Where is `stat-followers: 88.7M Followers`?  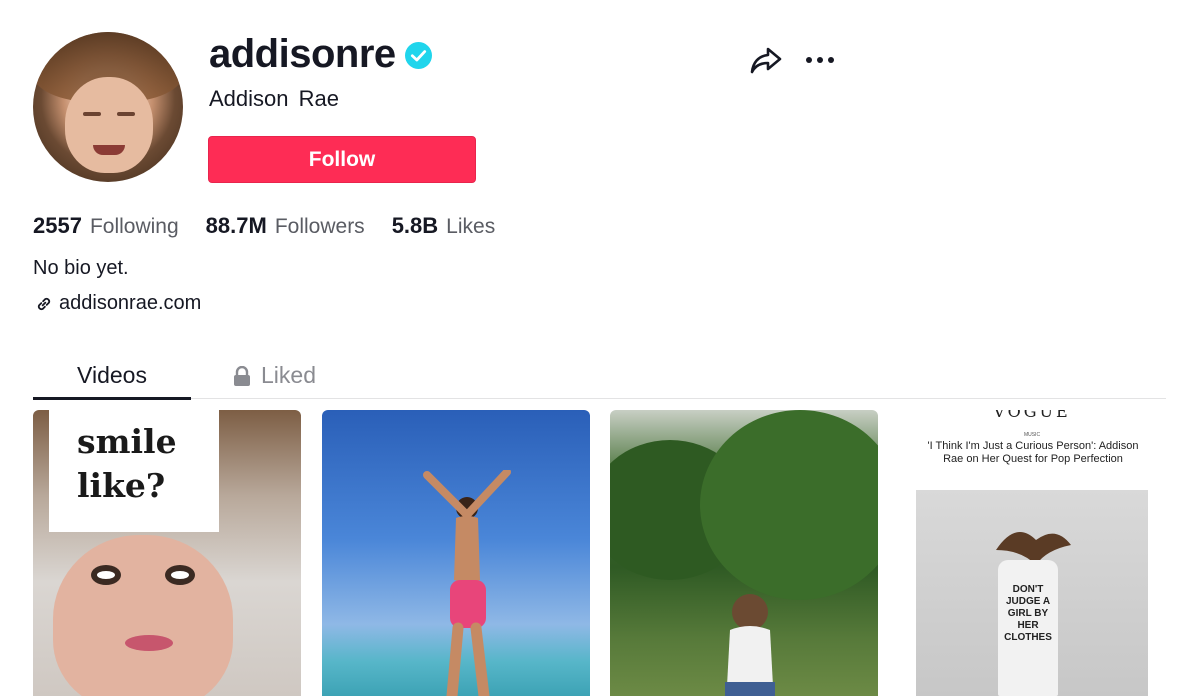
stat-followers: 88.7M Followers is located at coordinates (285, 226).